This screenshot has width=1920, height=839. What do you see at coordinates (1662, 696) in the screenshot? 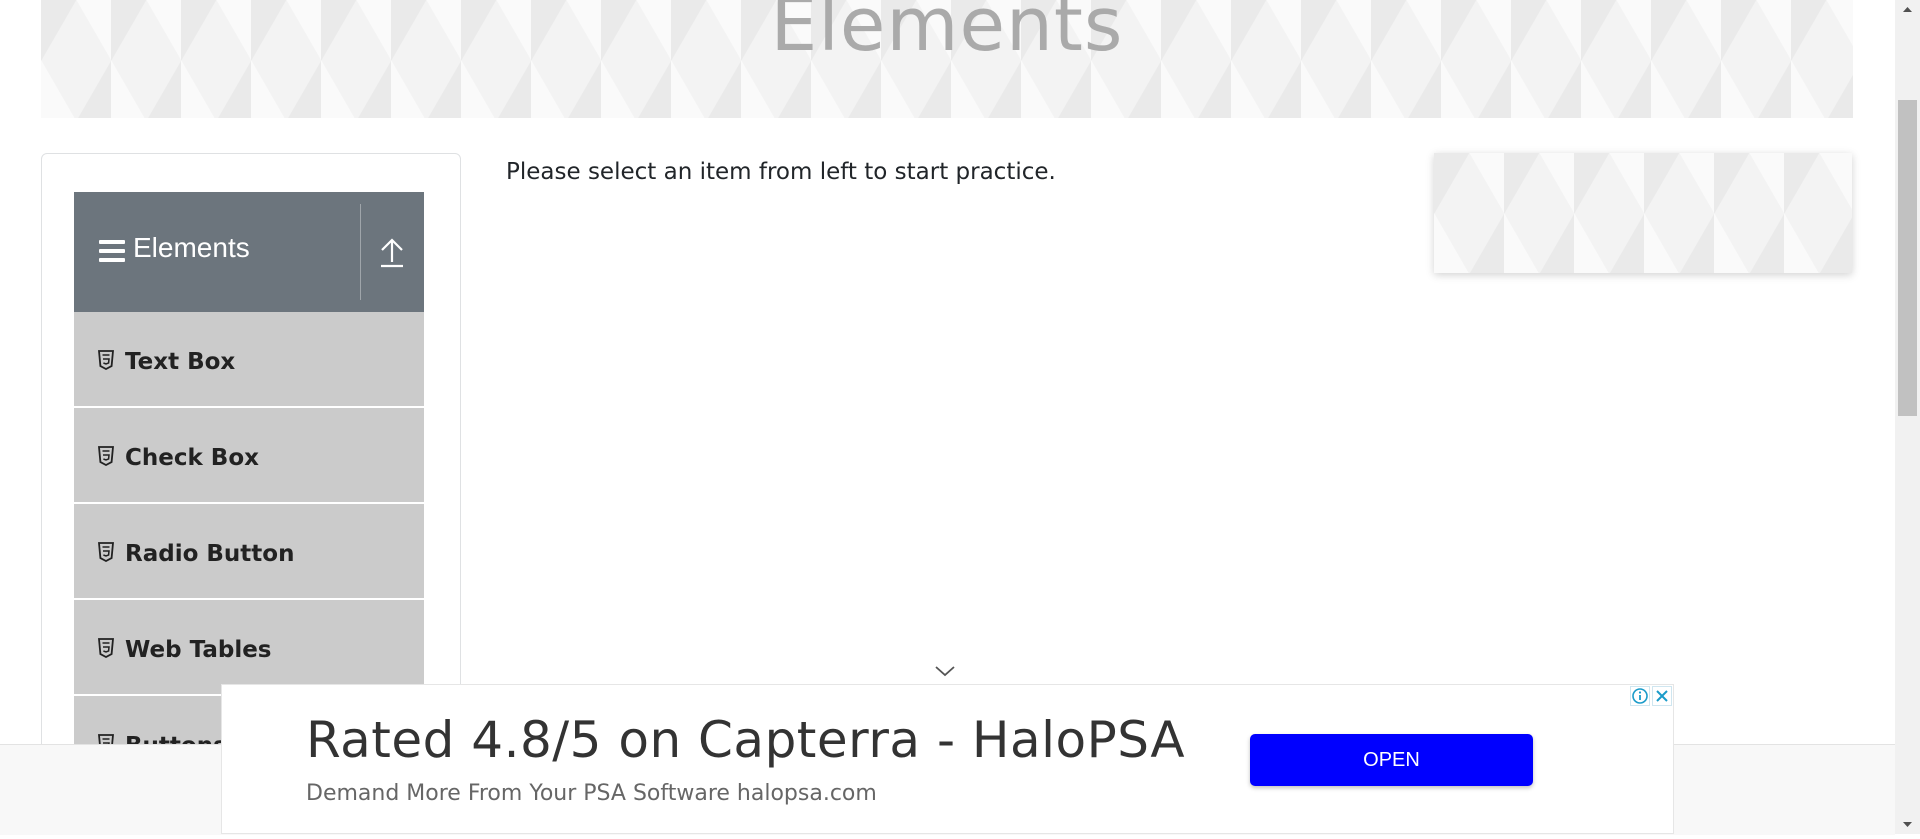
I see `close-icon` at bounding box center [1662, 696].